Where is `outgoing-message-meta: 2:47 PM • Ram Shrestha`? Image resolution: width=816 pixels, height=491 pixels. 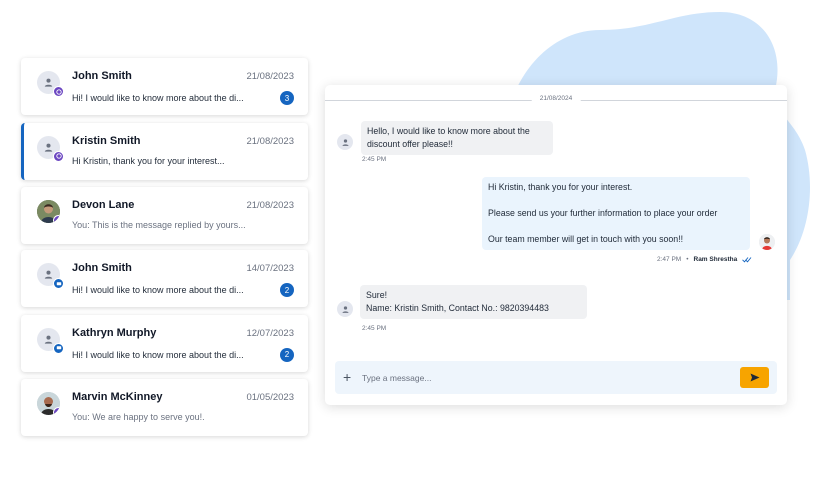
outgoing-message-meta: 2:47 PM • Ram Shrestha is located at coordinates (704, 259).